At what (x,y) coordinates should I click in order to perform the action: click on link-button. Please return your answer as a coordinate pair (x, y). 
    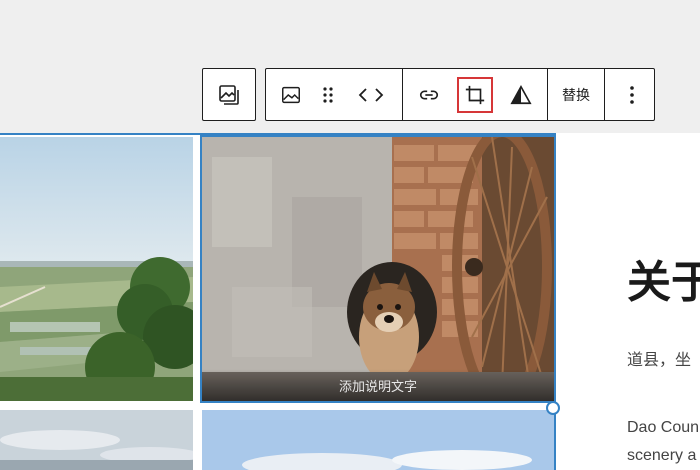
    Looking at the image, I should click on (429, 94).